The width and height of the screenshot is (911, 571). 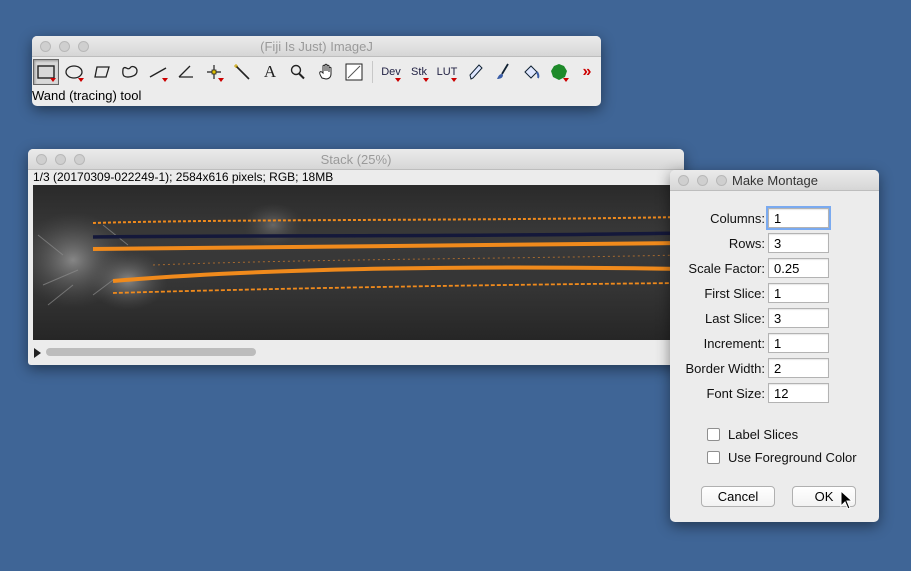 I want to click on use-foreground-color-checkbox: Use Foreground Color, so click(x=782, y=457).